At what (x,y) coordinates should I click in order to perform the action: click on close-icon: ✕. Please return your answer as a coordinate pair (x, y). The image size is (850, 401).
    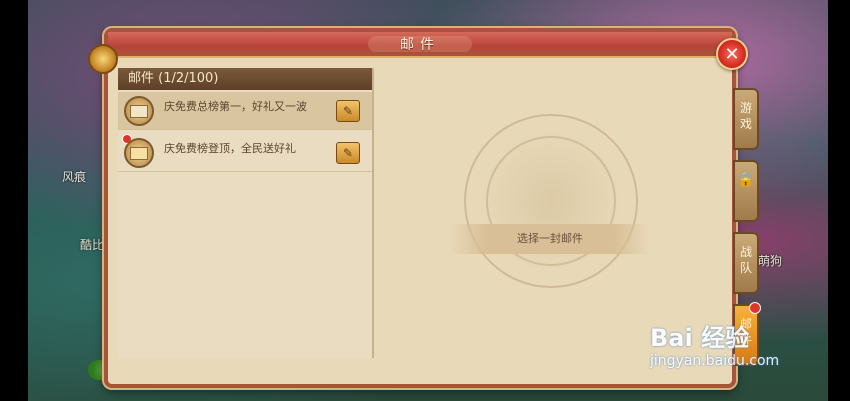
    Looking at the image, I should click on (732, 54).